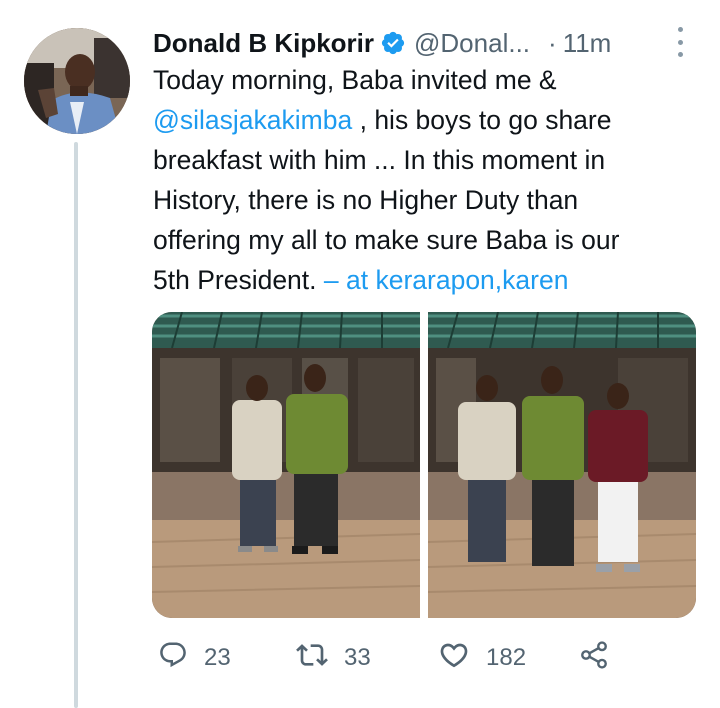 This screenshot has height=708, width=720. I want to click on tweet-text-line: 5th President. – at kerarapon,karen, so click(423, 280).